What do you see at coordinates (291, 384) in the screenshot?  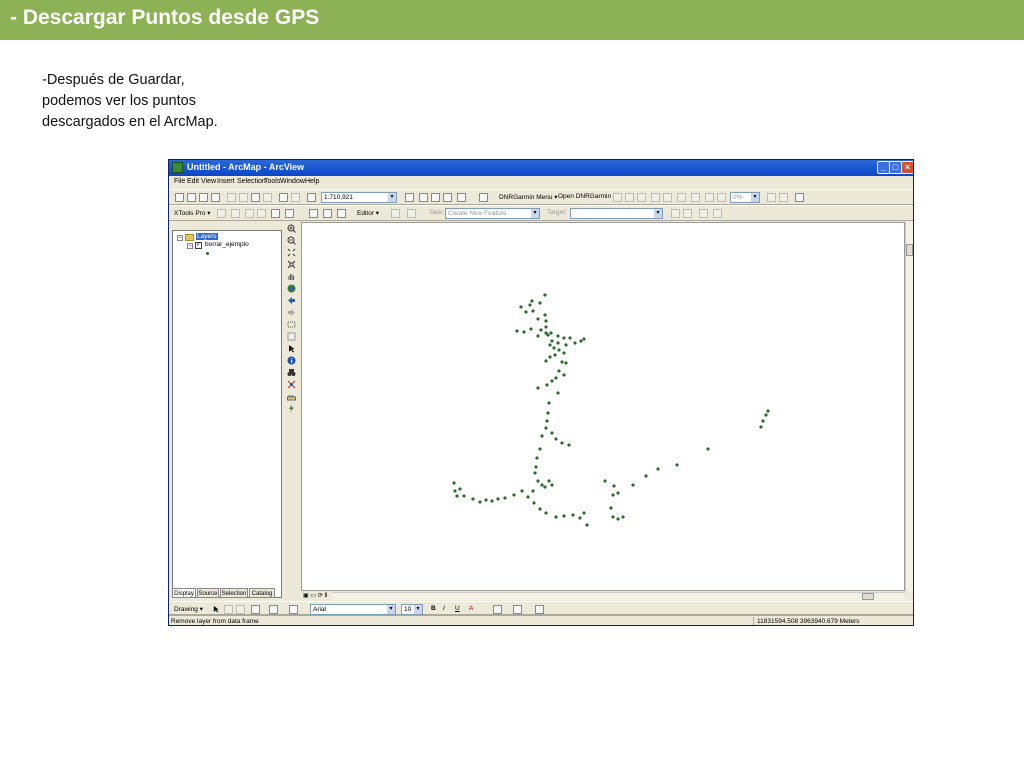 I see `go-to-xy-icon` at bounding box center [291, 384].